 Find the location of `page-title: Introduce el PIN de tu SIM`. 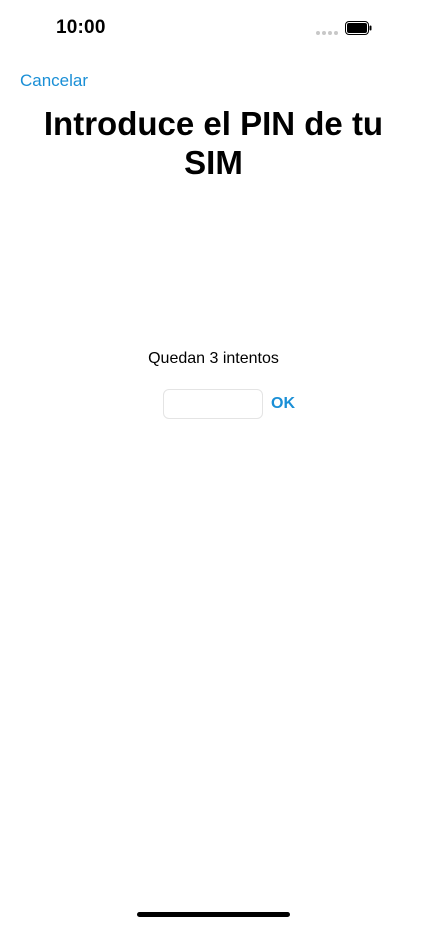

page-title: Introduce el PIN de tu SIM is located at coordinates (213, 143).